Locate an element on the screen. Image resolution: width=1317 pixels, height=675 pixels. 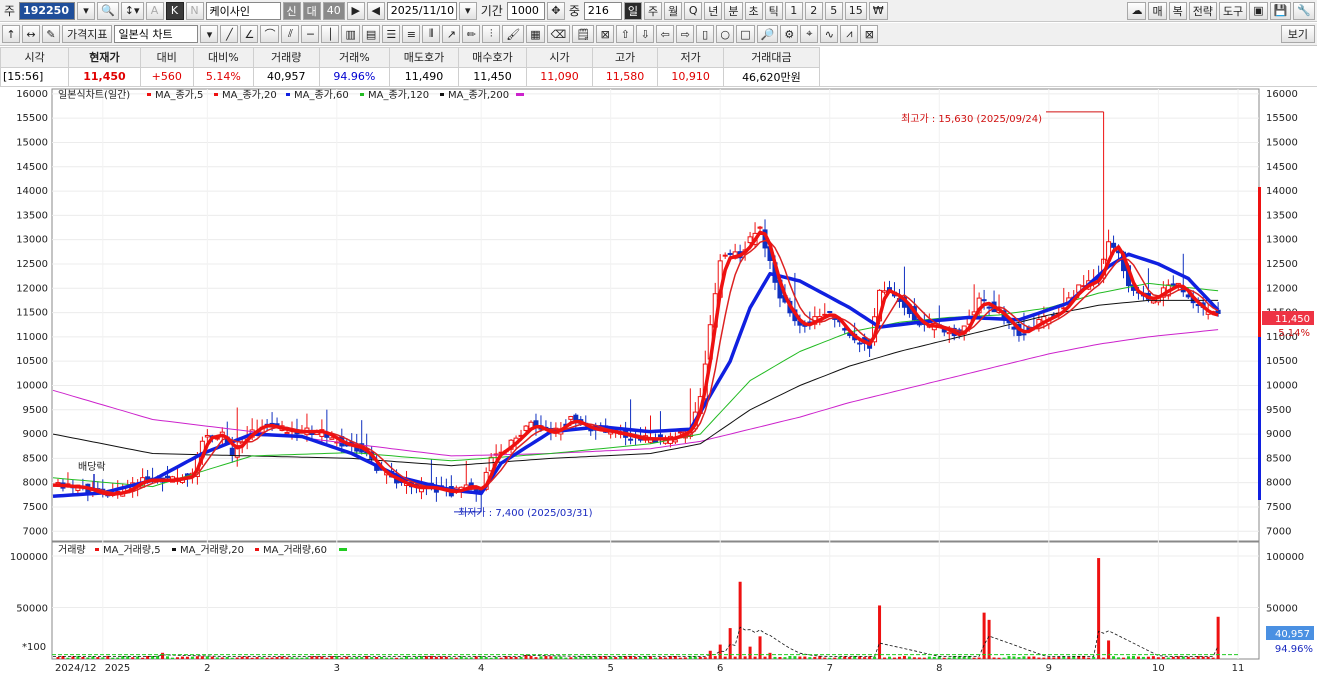
sort-icon: ↕▾ is located at coordinates (132, 10).